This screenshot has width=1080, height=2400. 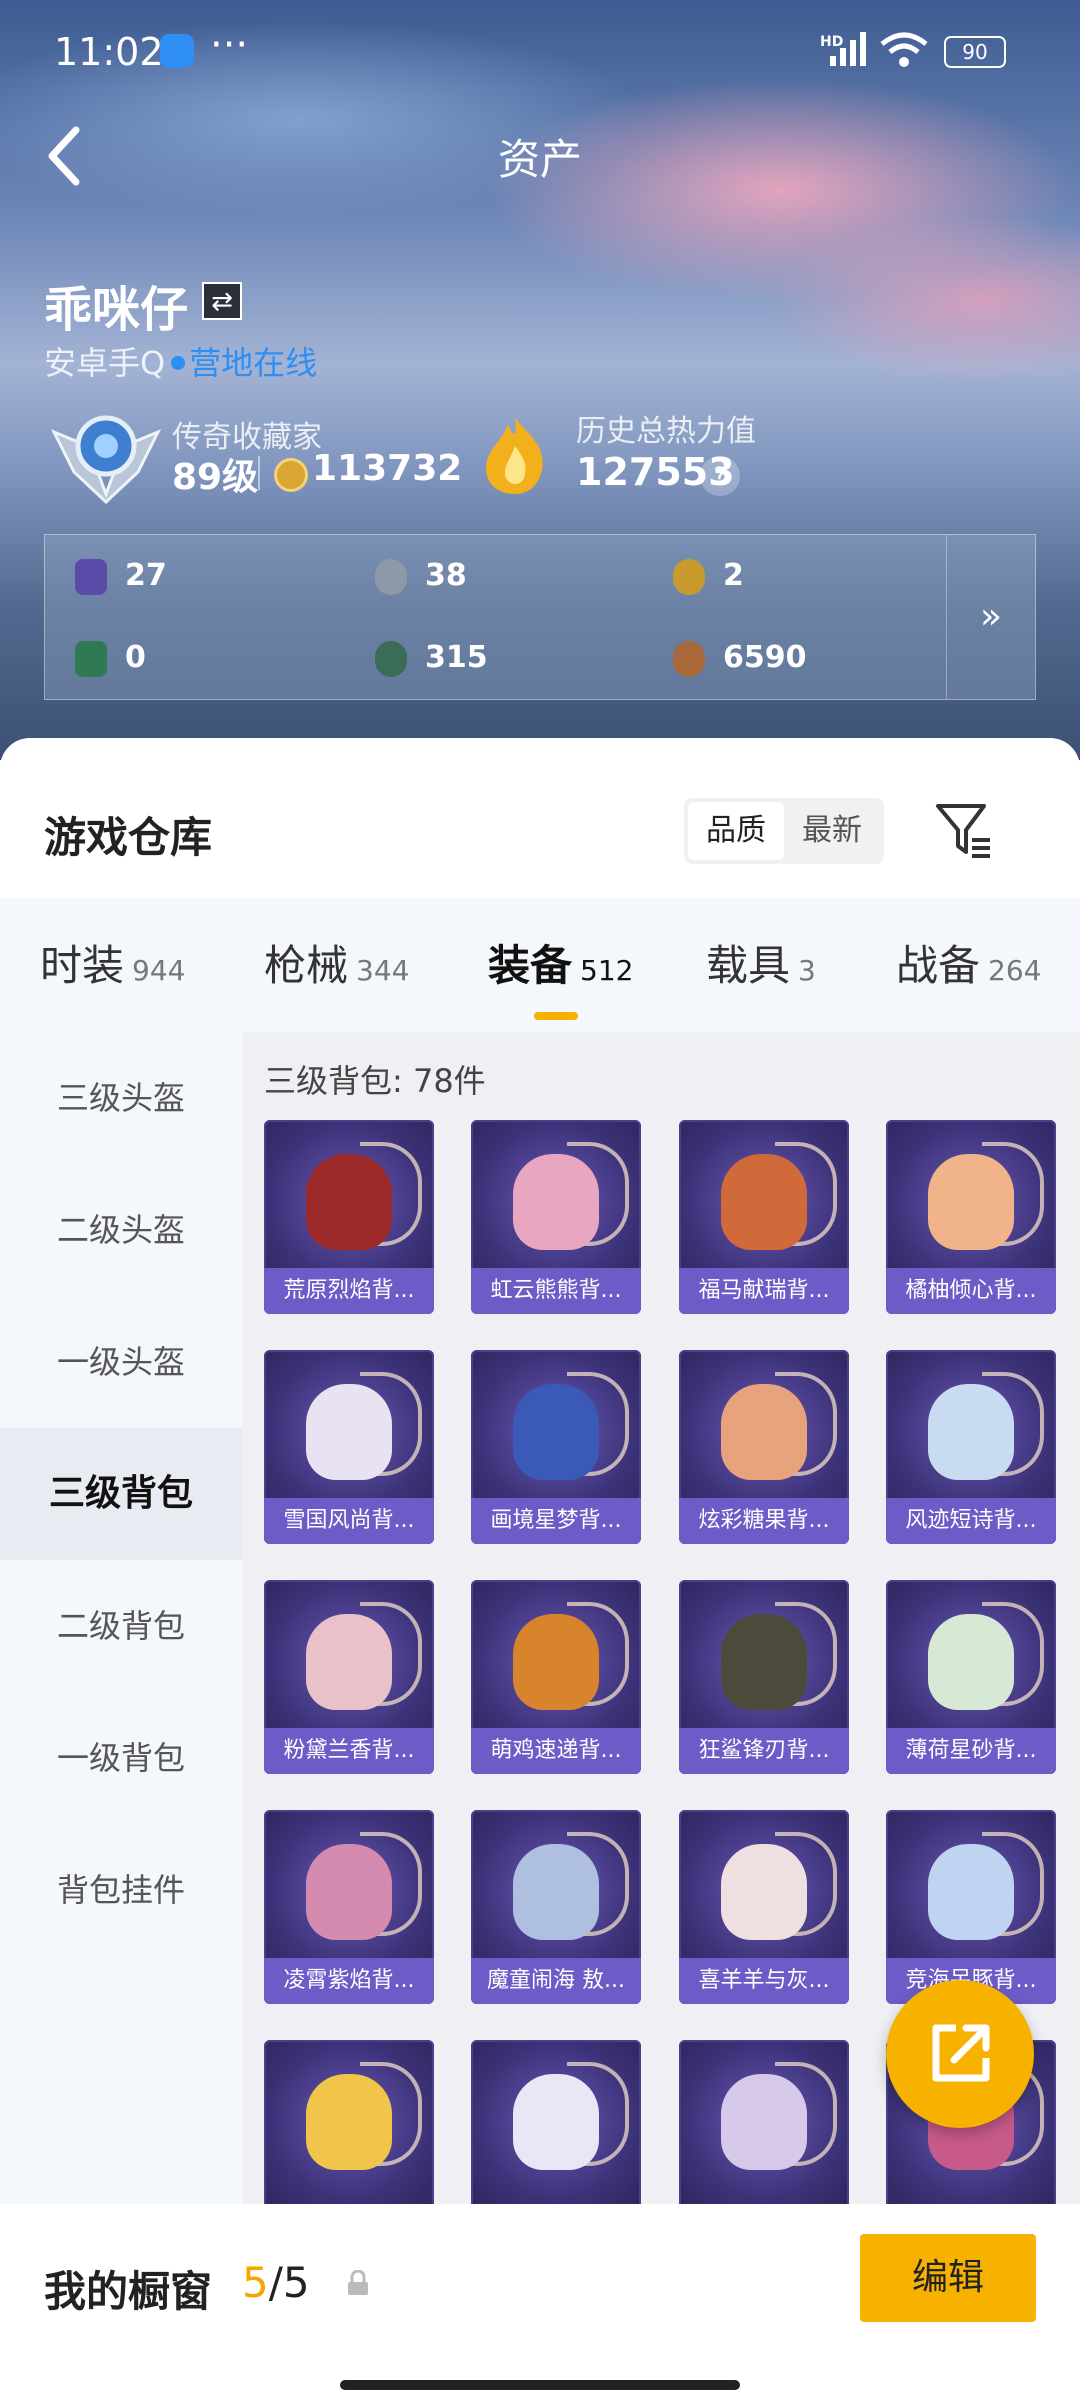 I want to click on signal-icon, so click(x=848, y=49).